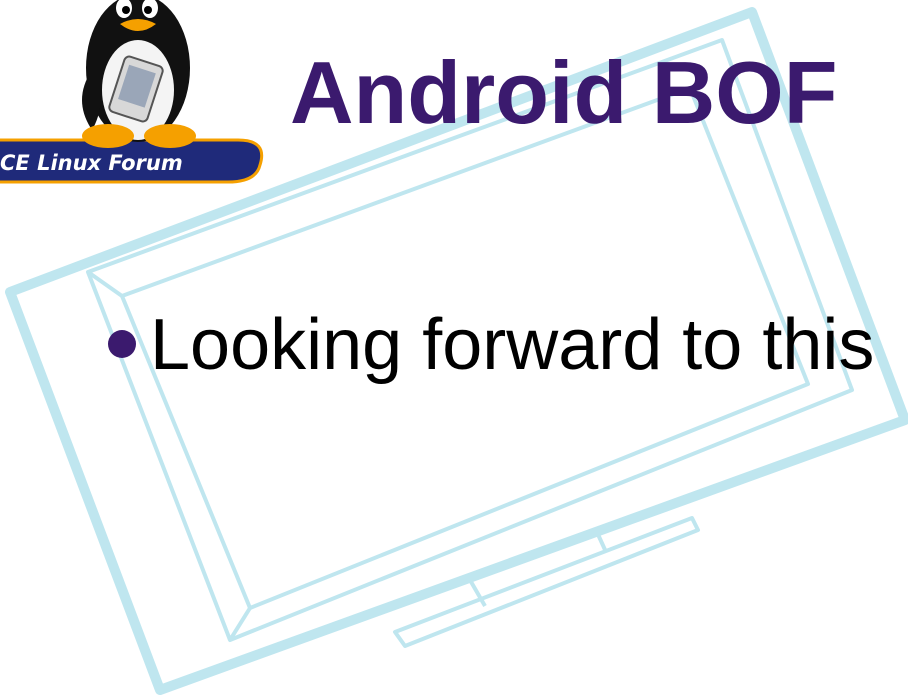 This screenshot has width=908, height=698. I want to click on slide-title: Android BOF, so click(564, 92).